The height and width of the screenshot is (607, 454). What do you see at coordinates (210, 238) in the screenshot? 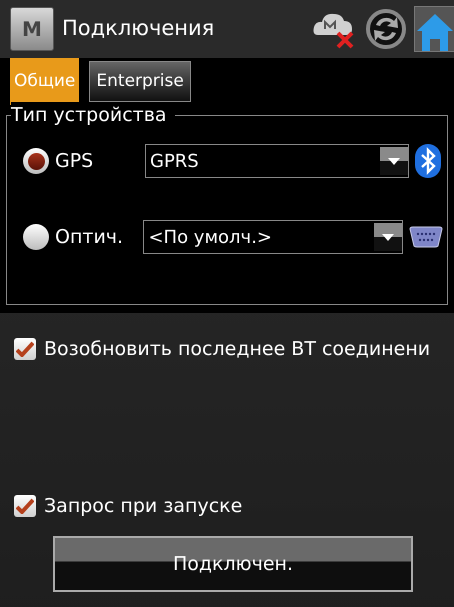
I see `dropdown-value: <По умолч.>` at bounding box center [210, 238].